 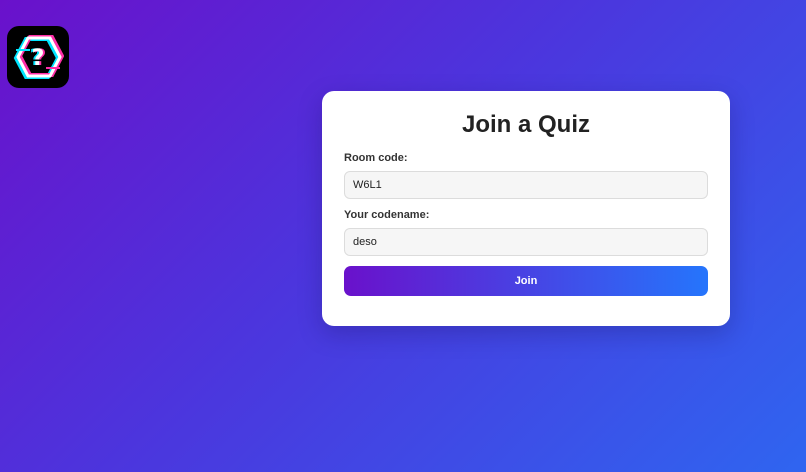 I want to click on join-button: Join, so click(x=526, y=281).